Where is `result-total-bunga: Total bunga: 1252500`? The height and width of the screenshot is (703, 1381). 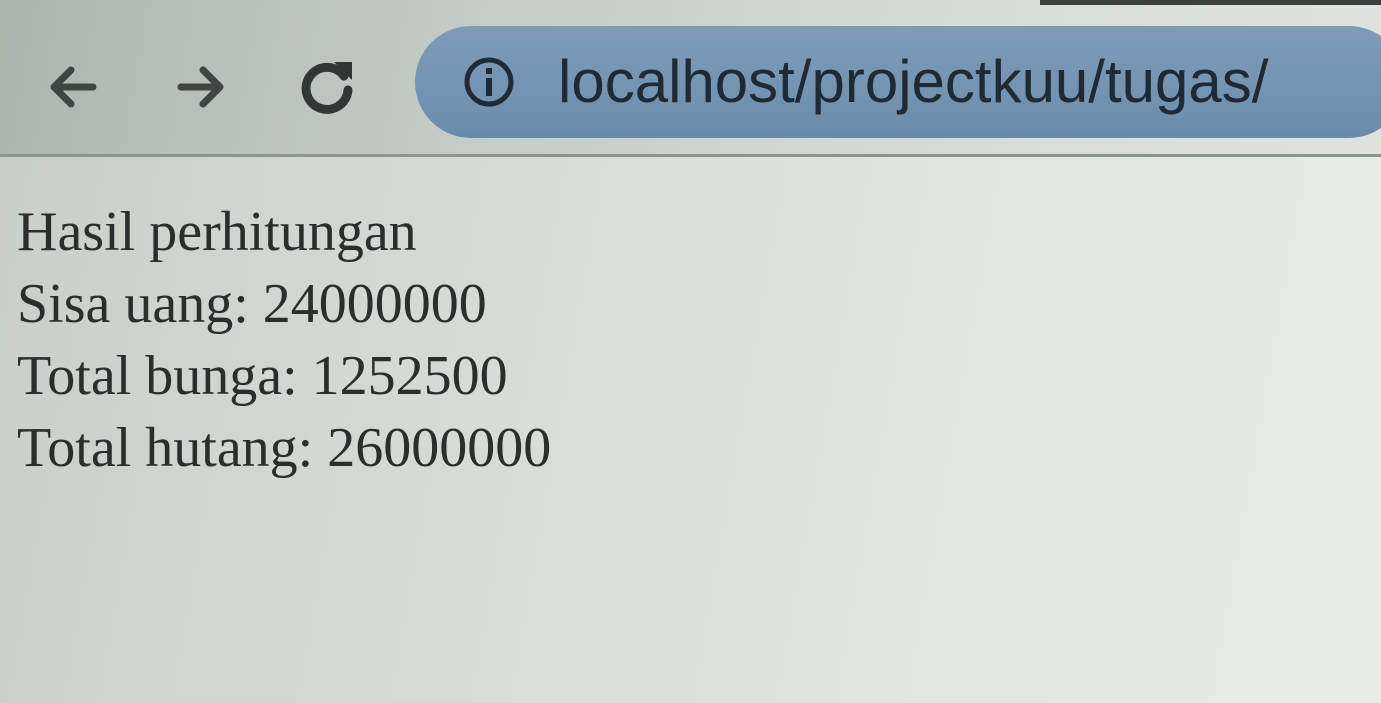 result-total-bunga: Total bunga: 1252500 is located at coordinates (262, 376).